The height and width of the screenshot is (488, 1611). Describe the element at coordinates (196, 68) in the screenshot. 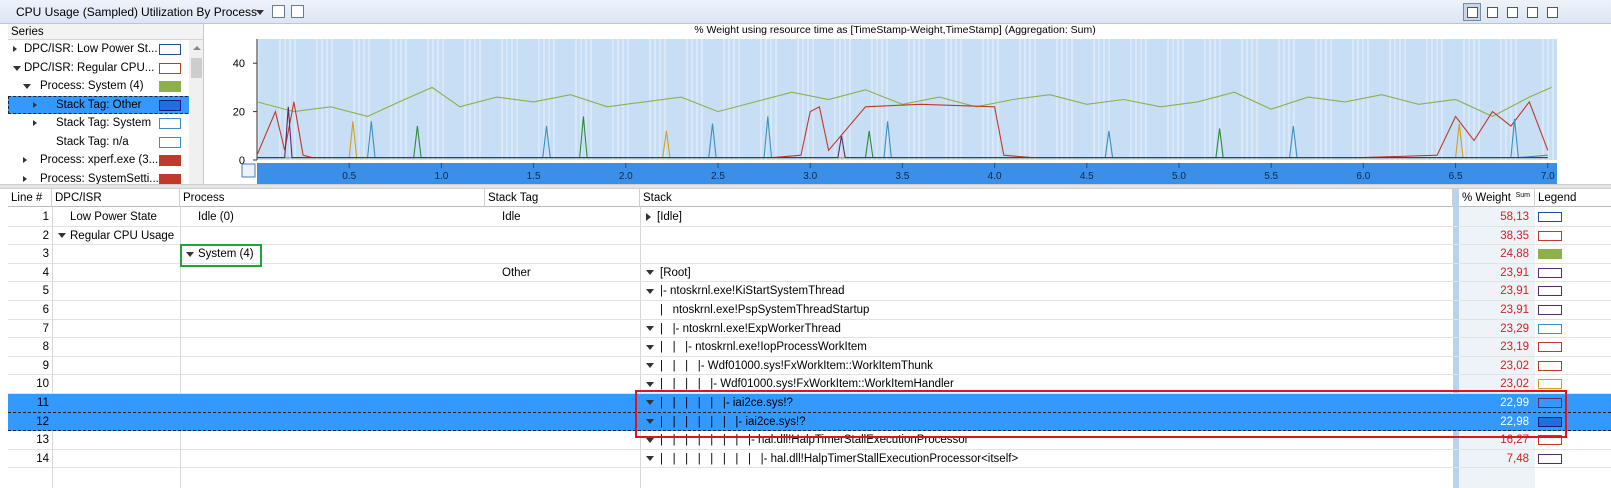

I see `scrollbar-thumb` at that location.